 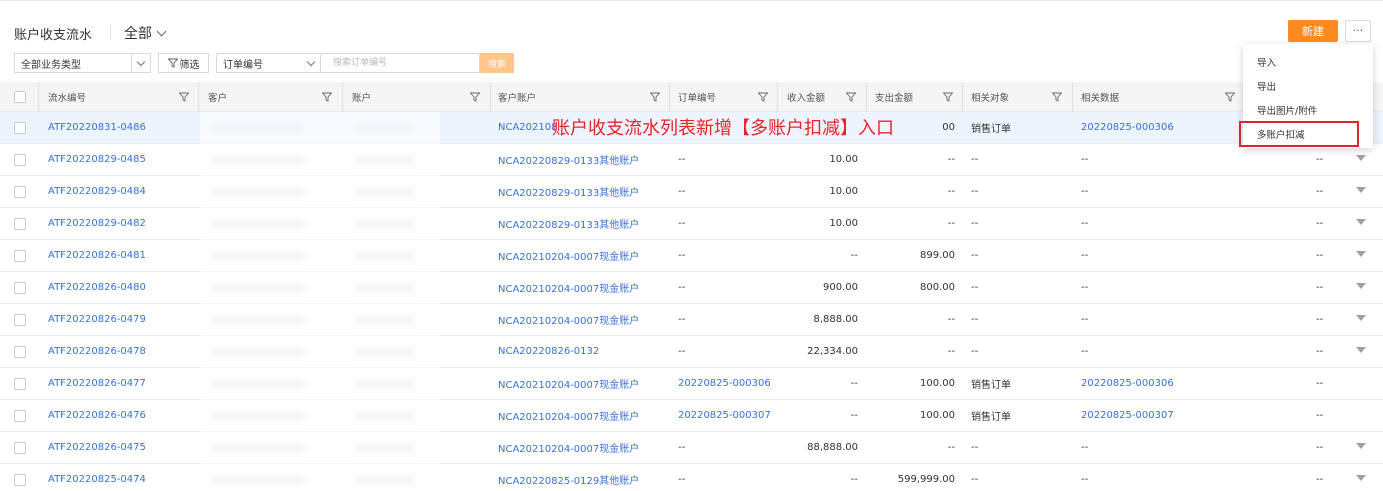 What do you see at coordinates (1100, 98) in the screenshot?
I see `column-header-related-data: 相关数据` at bounding box center [1100, 98].